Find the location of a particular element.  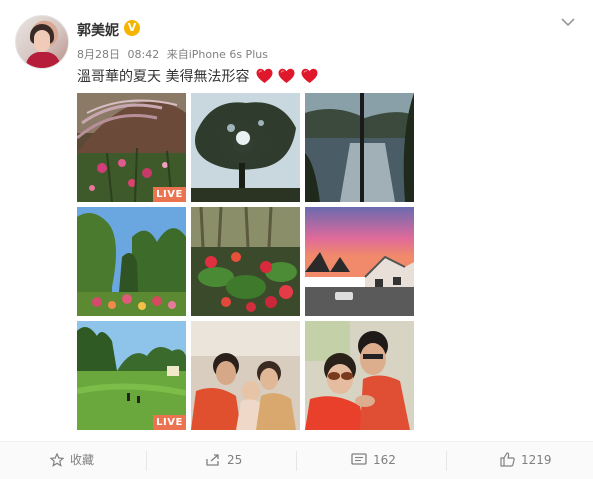

post-meta: 8月28日 08:42 来自iPhone 6s Plus is located at coordinates (174, 54).